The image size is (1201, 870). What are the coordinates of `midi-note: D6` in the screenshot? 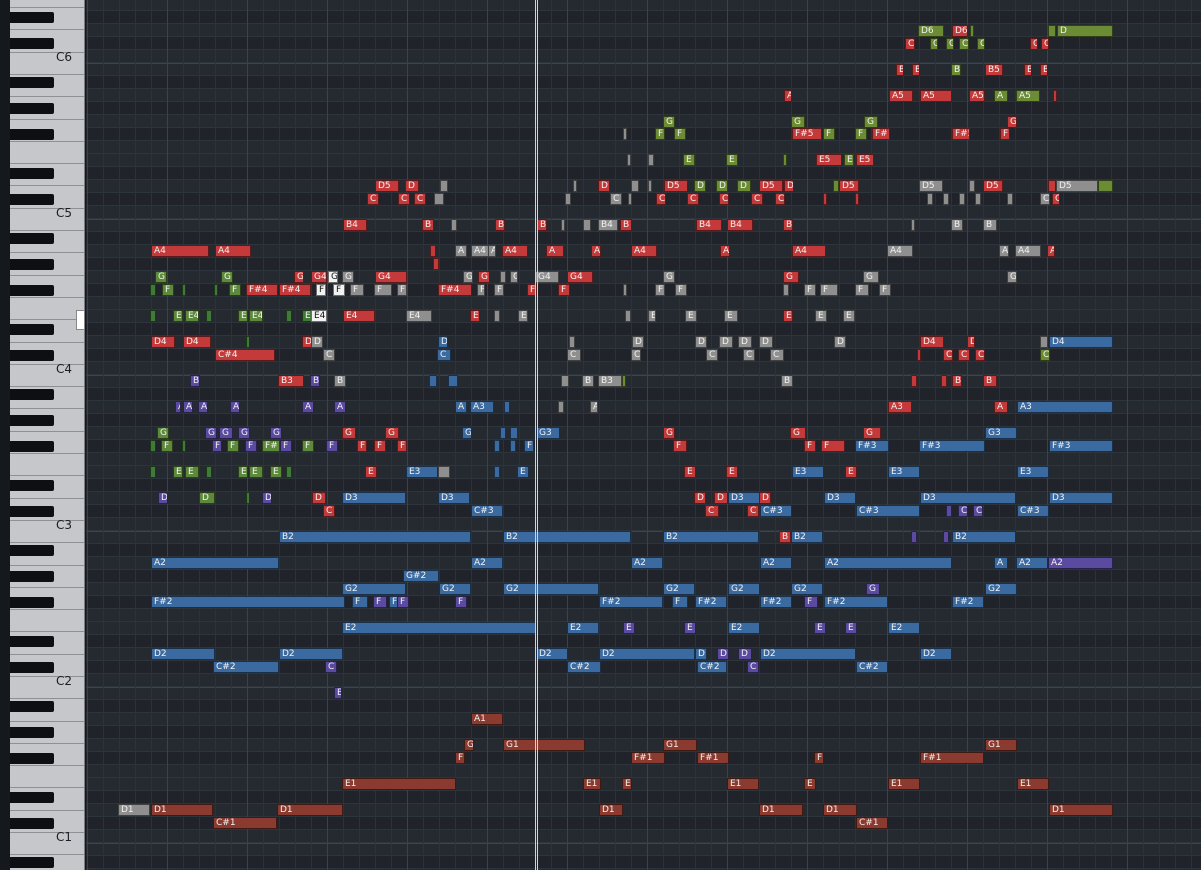 It's located at (931, 31).